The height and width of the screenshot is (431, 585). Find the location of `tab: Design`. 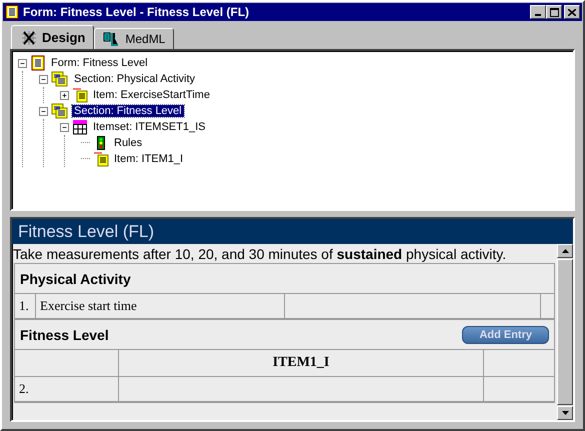

tab: Design is located at coordinates (52, 37).